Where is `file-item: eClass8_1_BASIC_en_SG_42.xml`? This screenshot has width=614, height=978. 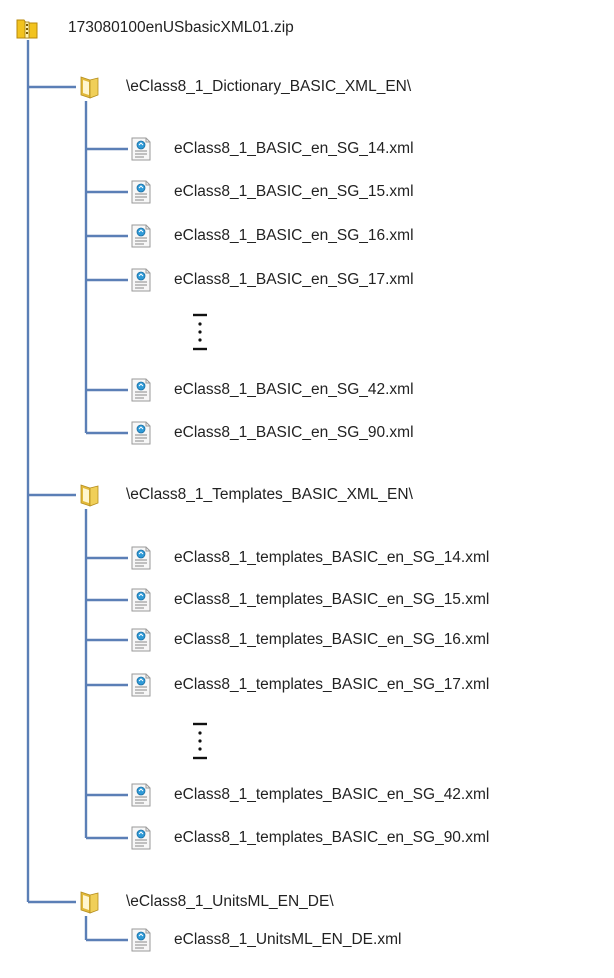
file-item: eClass8_1_BASIC_en_SG_42.xml is located at coordinates (271, 390).